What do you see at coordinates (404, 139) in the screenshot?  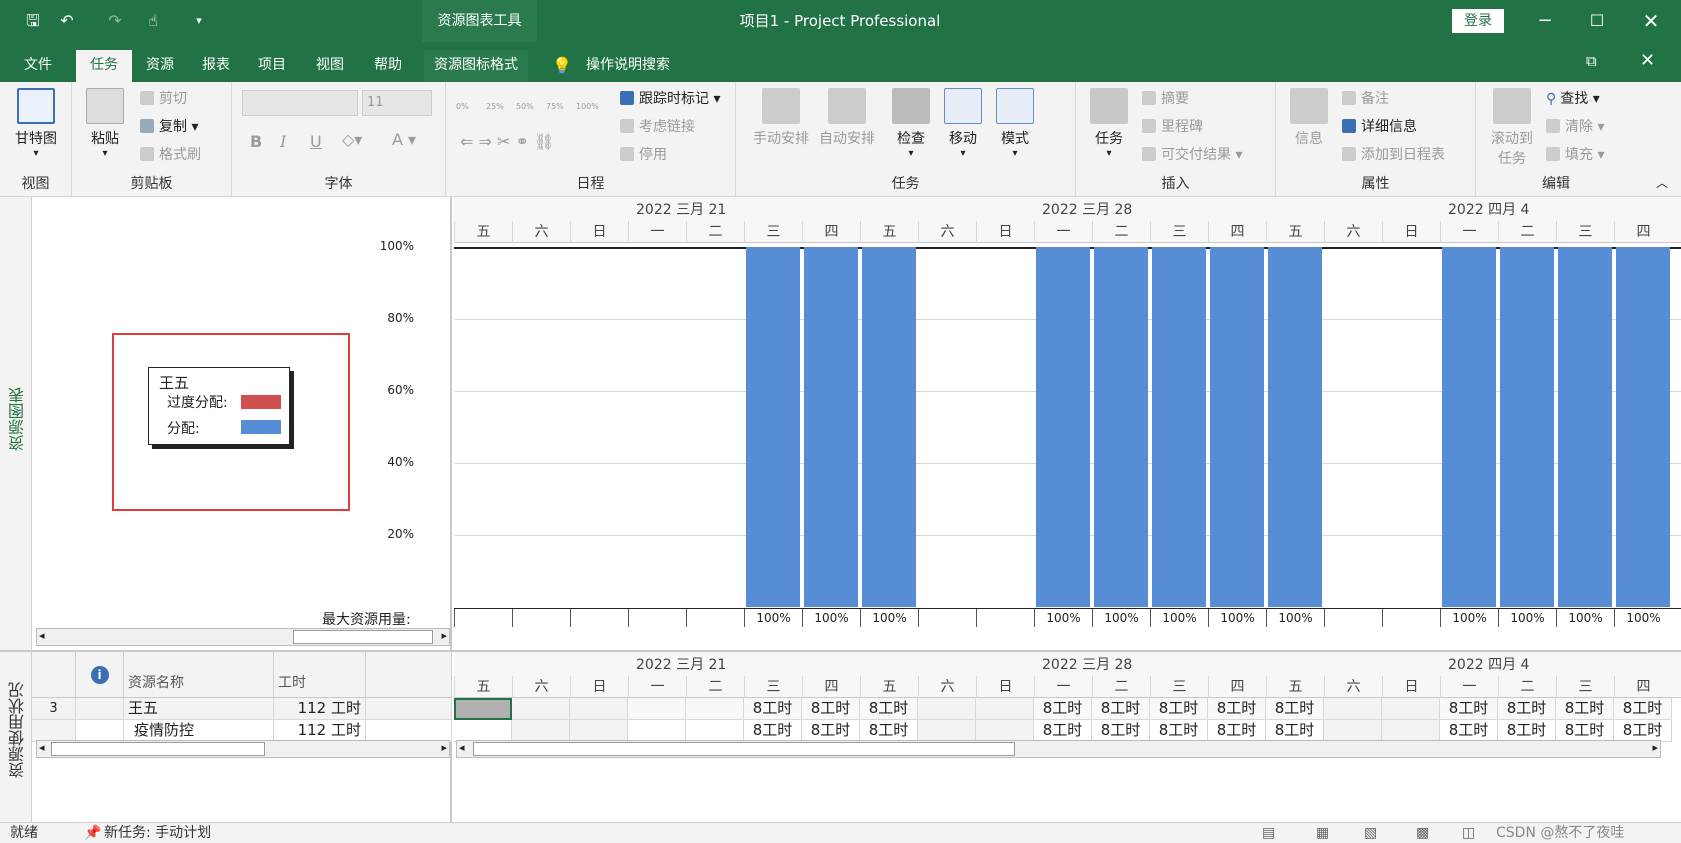 I see `font-color-icon: A ▾` at bounding box center [404, 139].